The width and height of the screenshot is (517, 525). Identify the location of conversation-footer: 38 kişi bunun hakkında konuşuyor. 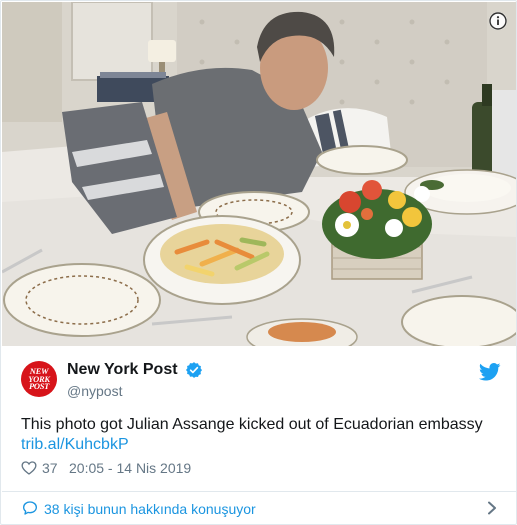
(259, 508).